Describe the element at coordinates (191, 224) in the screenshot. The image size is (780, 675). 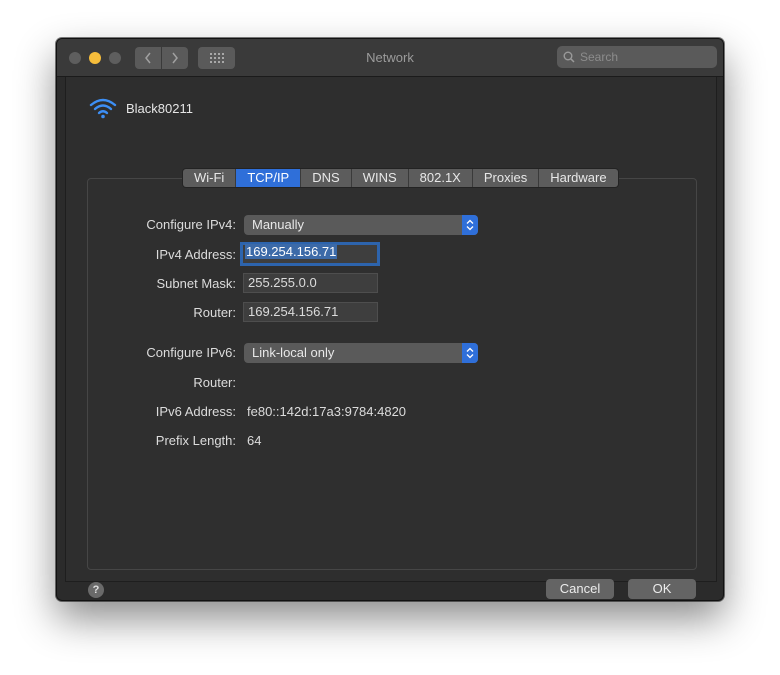
I see `configure-ipv4-label: Configure IPv4:` at that location.